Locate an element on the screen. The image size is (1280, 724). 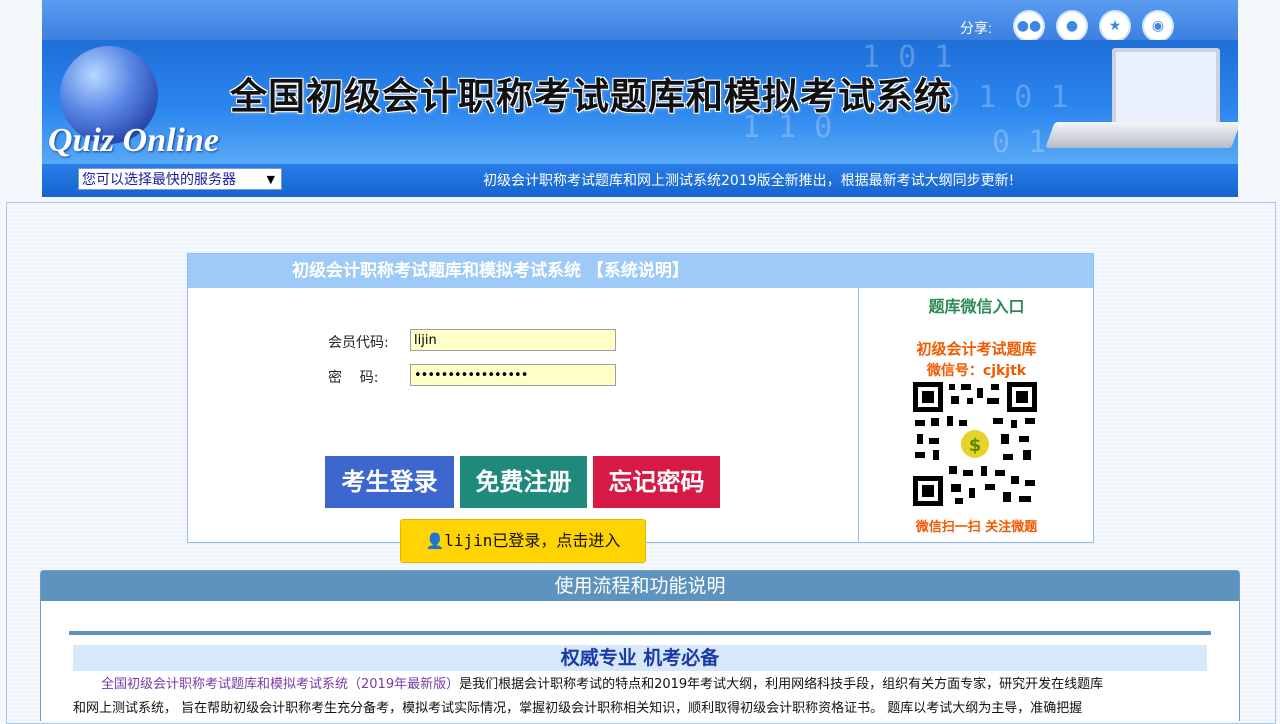
wechat-icon: ●● is located at coordinates (1029, 26).